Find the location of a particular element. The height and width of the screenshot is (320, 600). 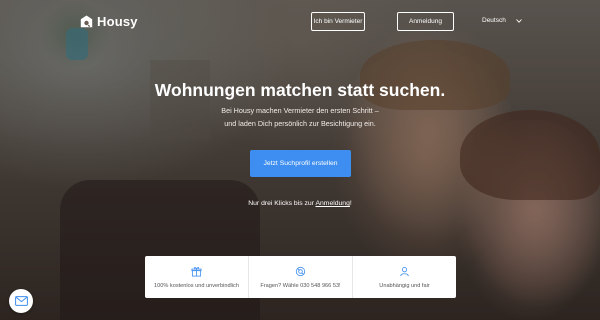

brand-logo: Housy is located at coordinates (109, 21).